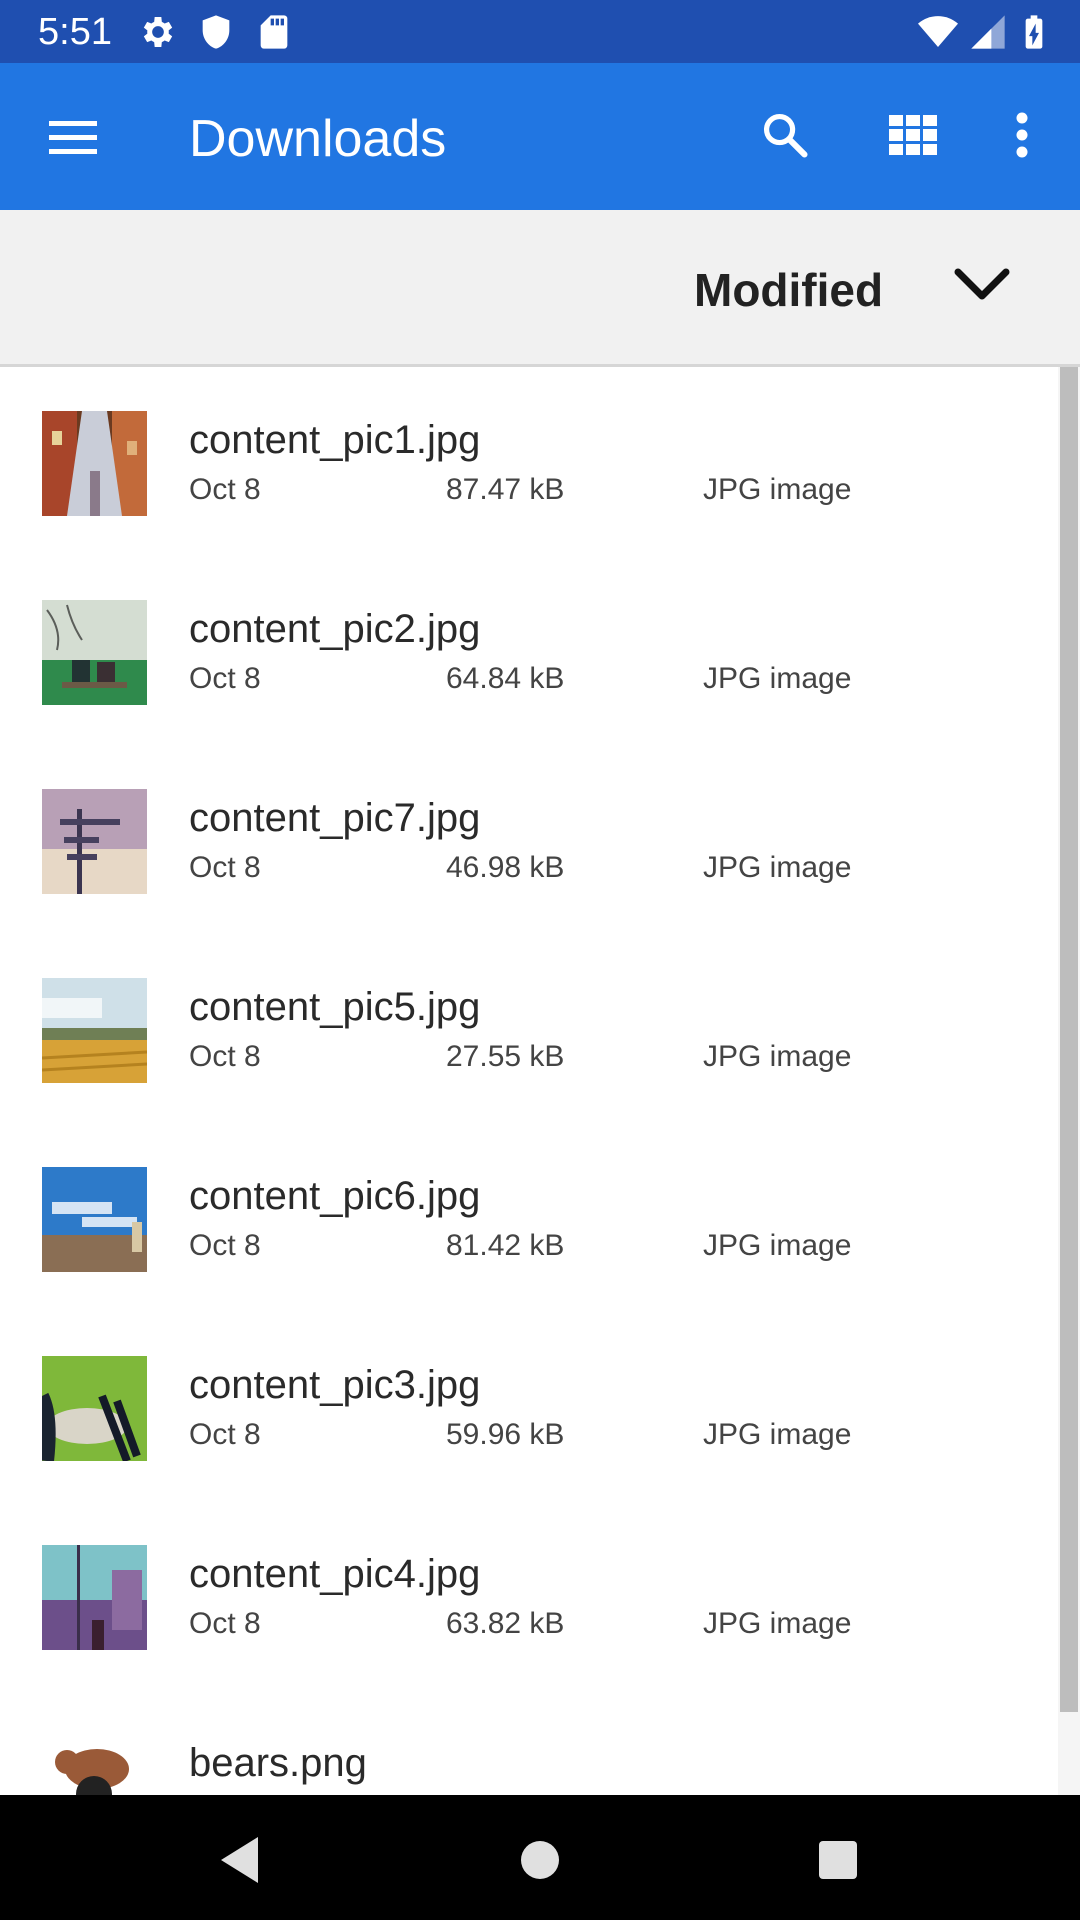  I want to click on grid-view-icon, so click(913, 135).